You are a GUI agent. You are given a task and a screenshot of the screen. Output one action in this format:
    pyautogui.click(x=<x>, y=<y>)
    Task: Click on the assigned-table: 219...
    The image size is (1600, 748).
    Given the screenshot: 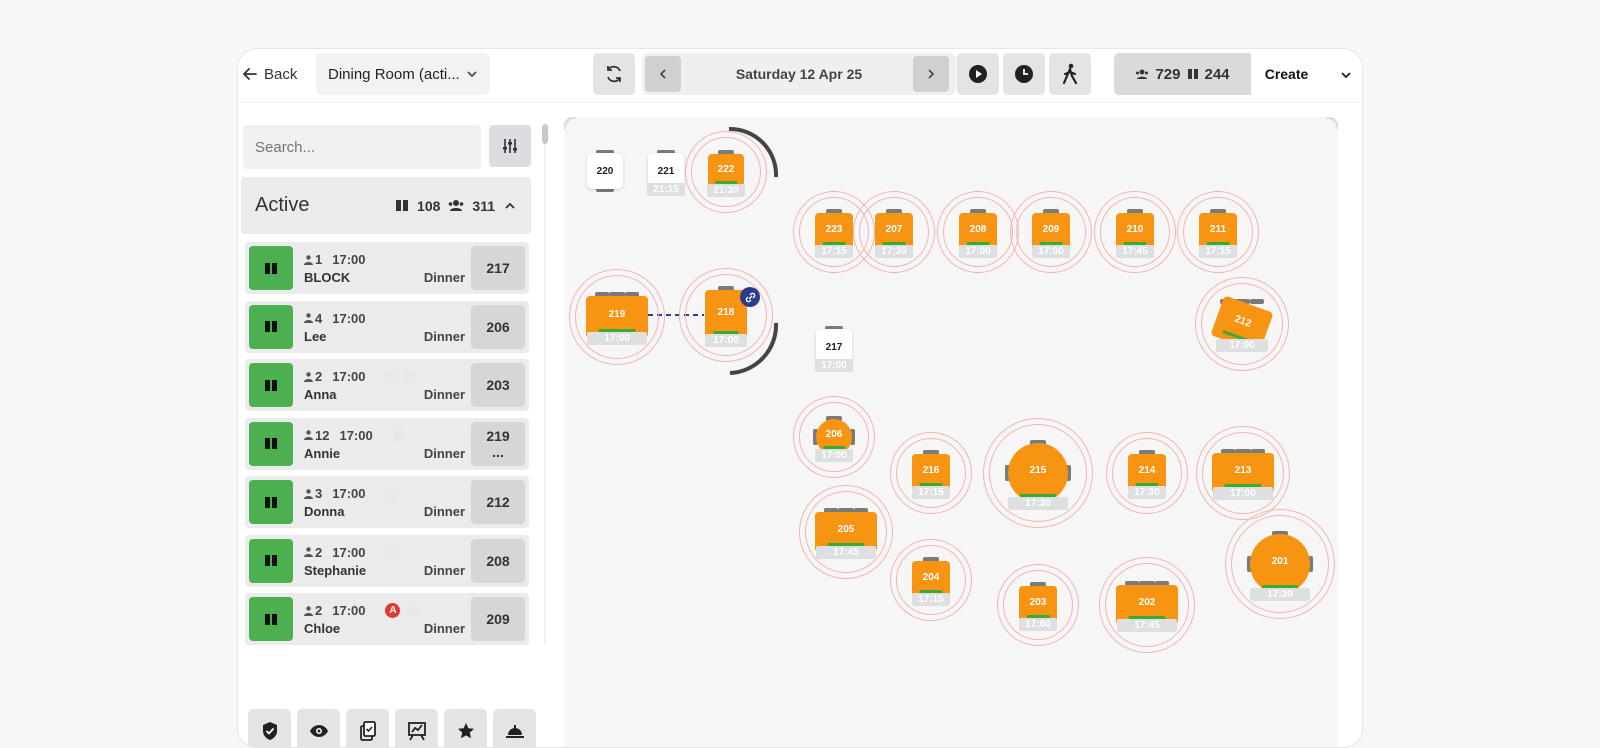 What is the action you would take?
    pyautogui.click(x=498, y=443)
    